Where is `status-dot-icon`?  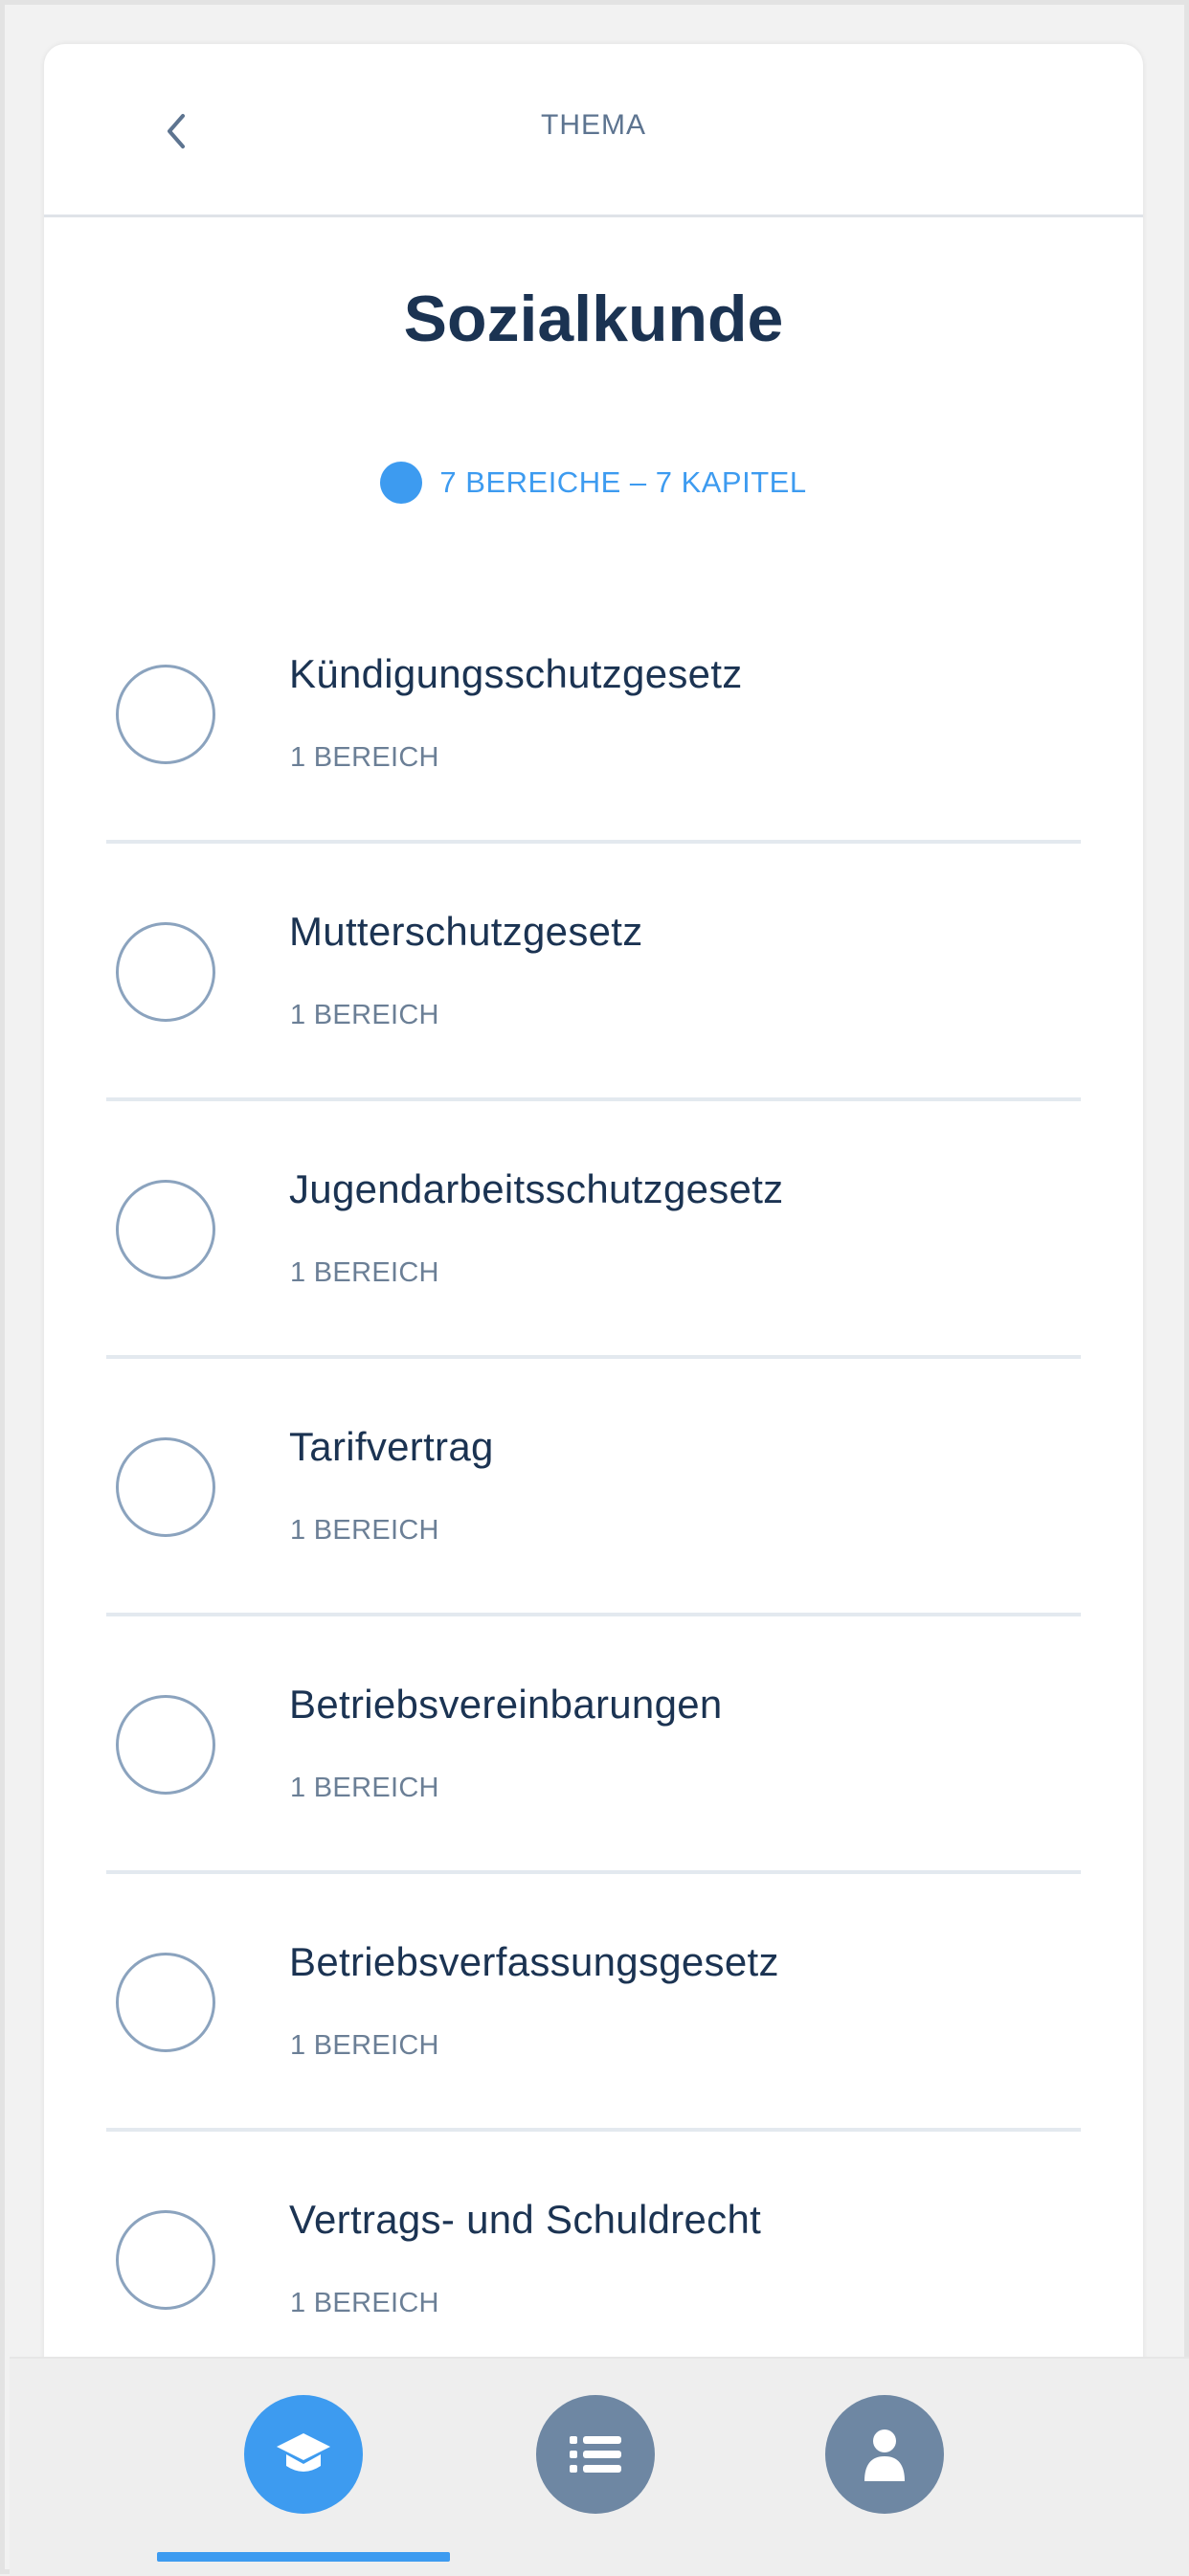
status-dot-icon is located at coordinates (401, 483).